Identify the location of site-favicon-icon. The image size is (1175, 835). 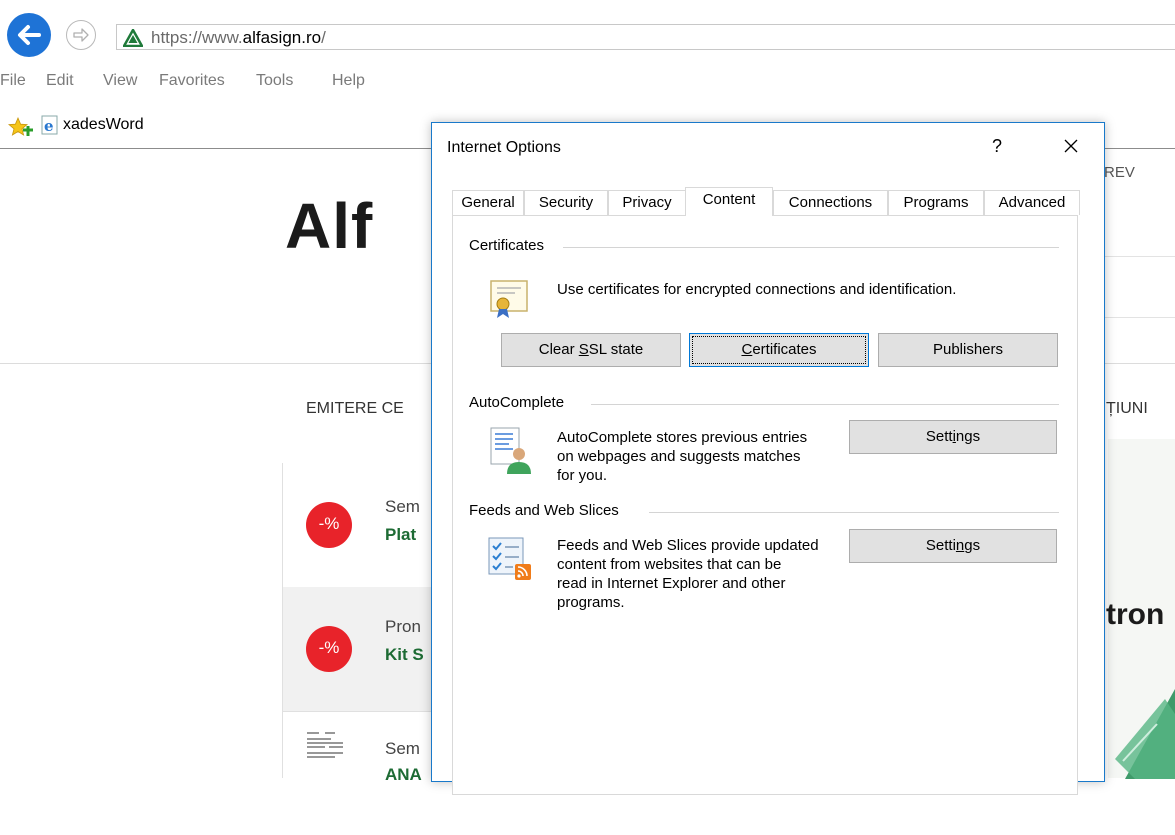
(133, 38).